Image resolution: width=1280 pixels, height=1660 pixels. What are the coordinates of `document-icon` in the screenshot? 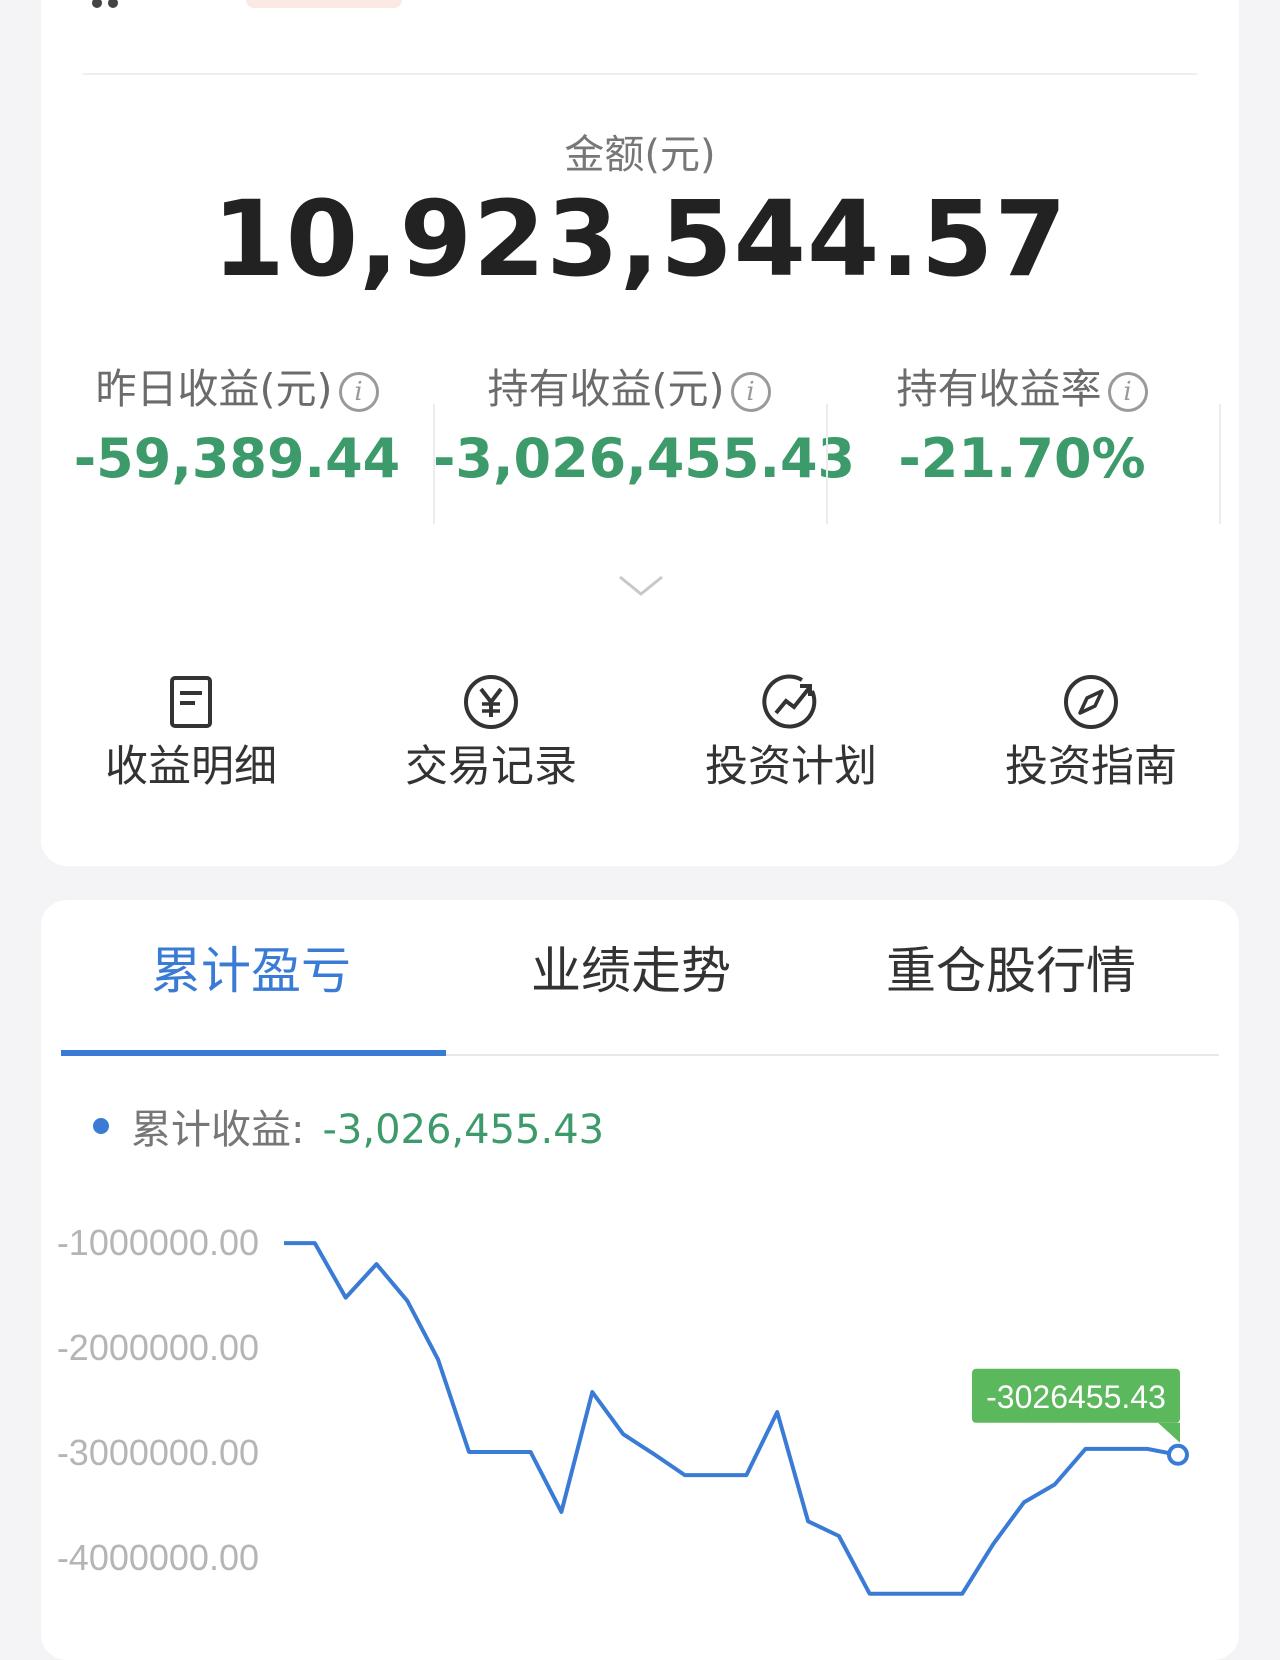 It's located at (191, 702).